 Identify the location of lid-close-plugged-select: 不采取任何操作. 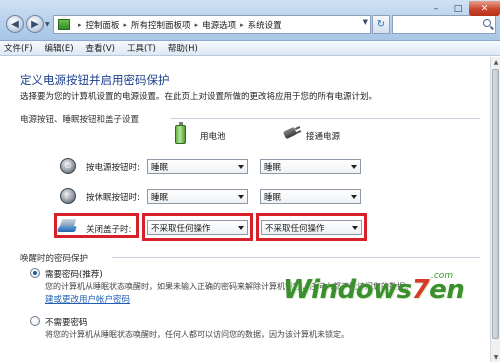
(311, 227).